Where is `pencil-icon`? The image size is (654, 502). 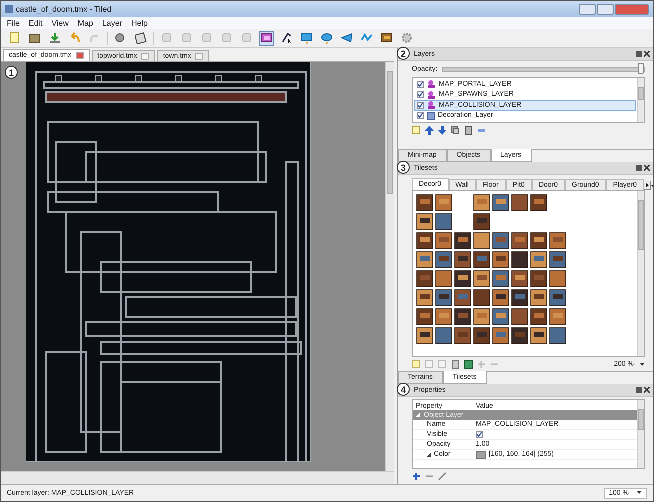 pencil-icon is located at coordinates (442, 476).